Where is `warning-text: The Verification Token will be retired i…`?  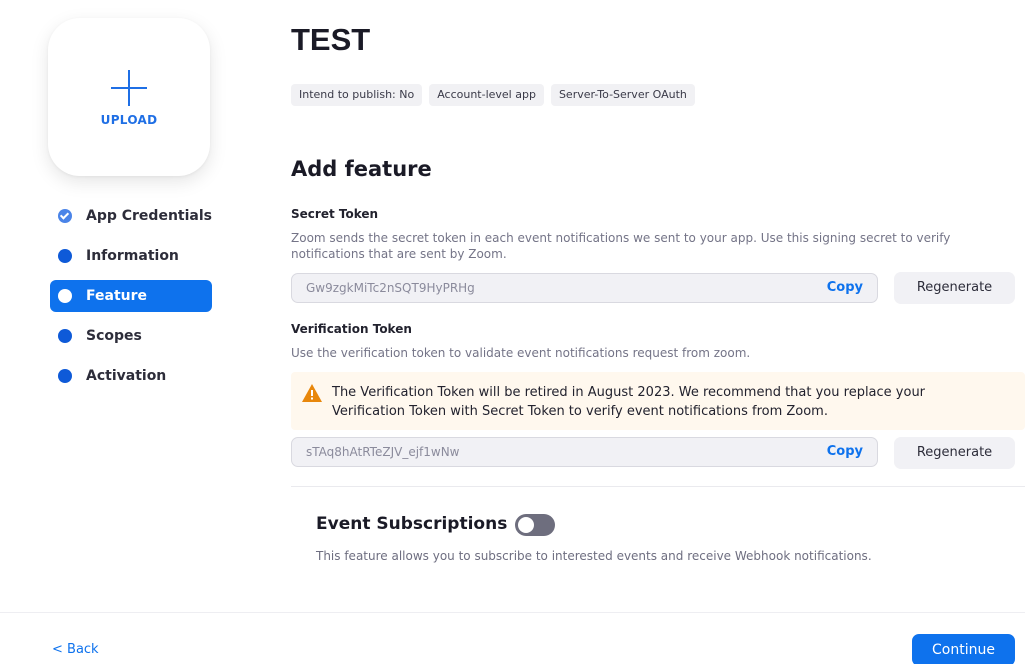
warning-text: The Verification Token will be retired i… is located at coordinates (629, 402).